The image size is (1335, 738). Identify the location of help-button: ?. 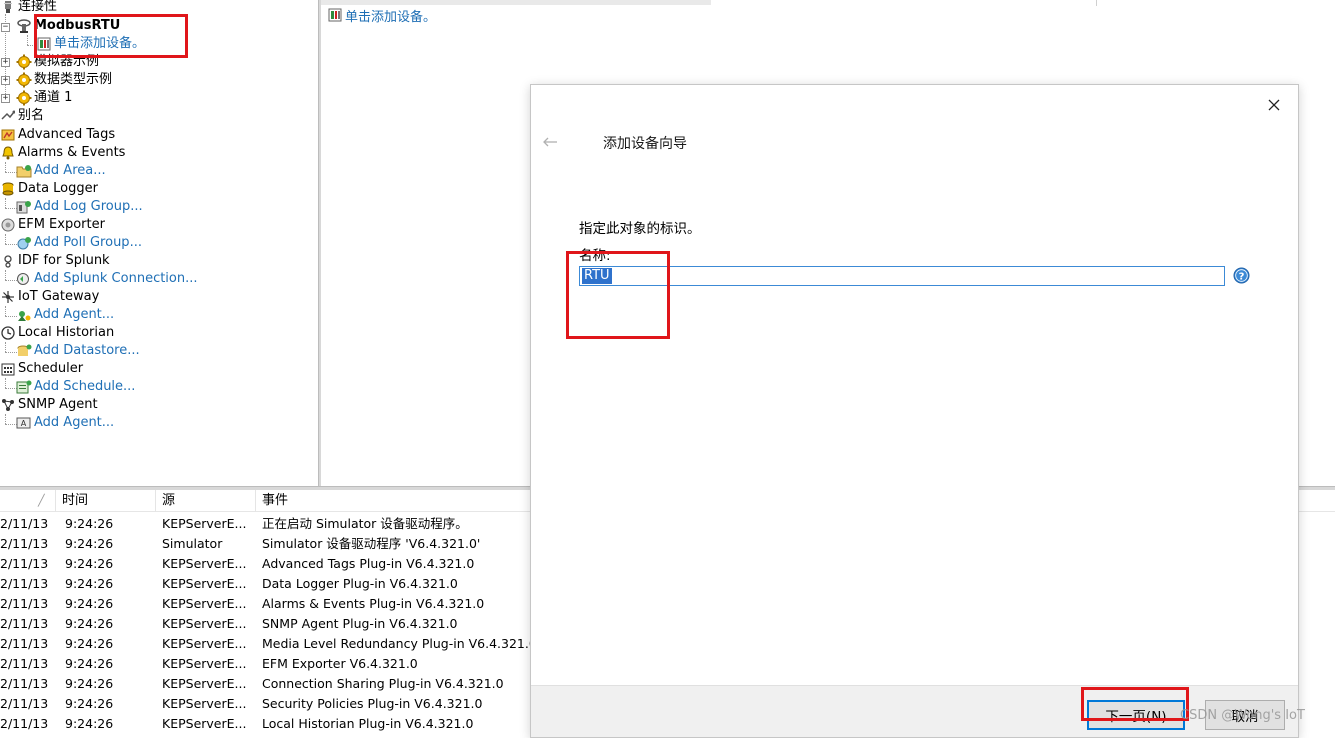
(1241, 275).